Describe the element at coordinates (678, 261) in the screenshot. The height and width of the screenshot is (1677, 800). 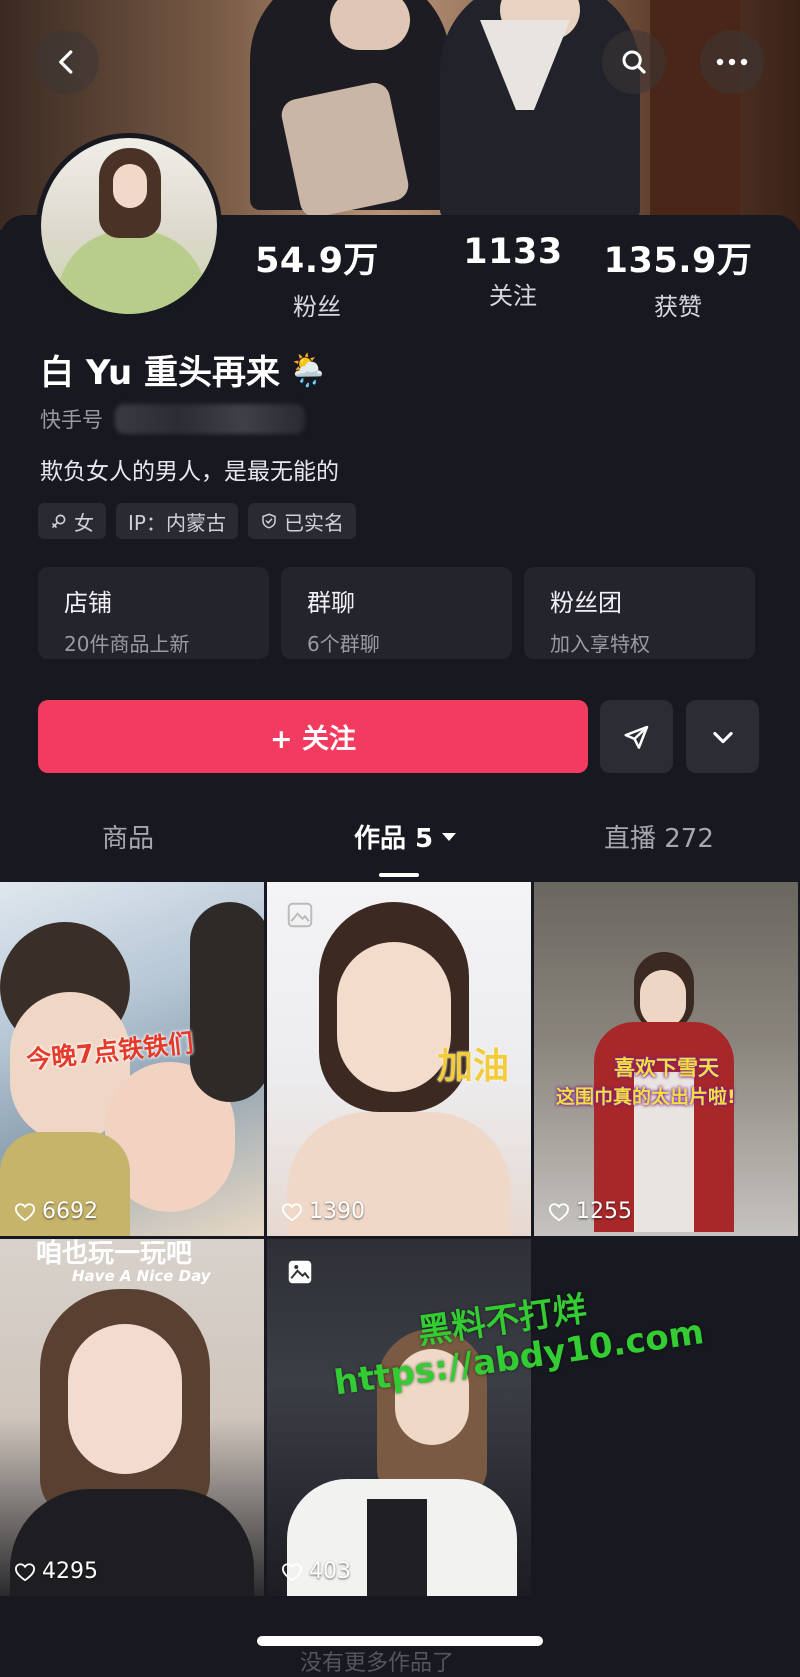
I see `likes-count: 135.9万` at that location.